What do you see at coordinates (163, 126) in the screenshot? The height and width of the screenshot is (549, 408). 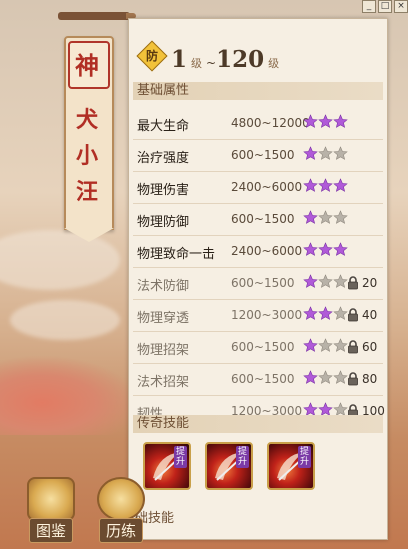 I see `attribute-name: 最大生命` at bounding box center [163, 126].